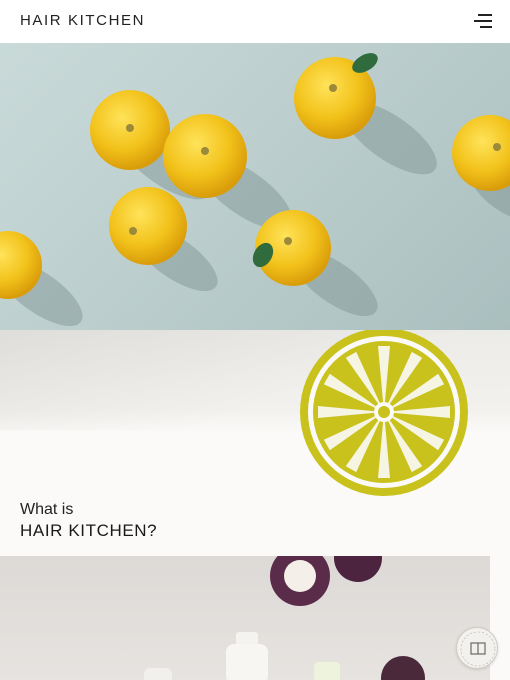  What do you see at coordinates (284, 618) in the screenshot?
I see `hair-products-illustration` at bounding box center [284, 618].